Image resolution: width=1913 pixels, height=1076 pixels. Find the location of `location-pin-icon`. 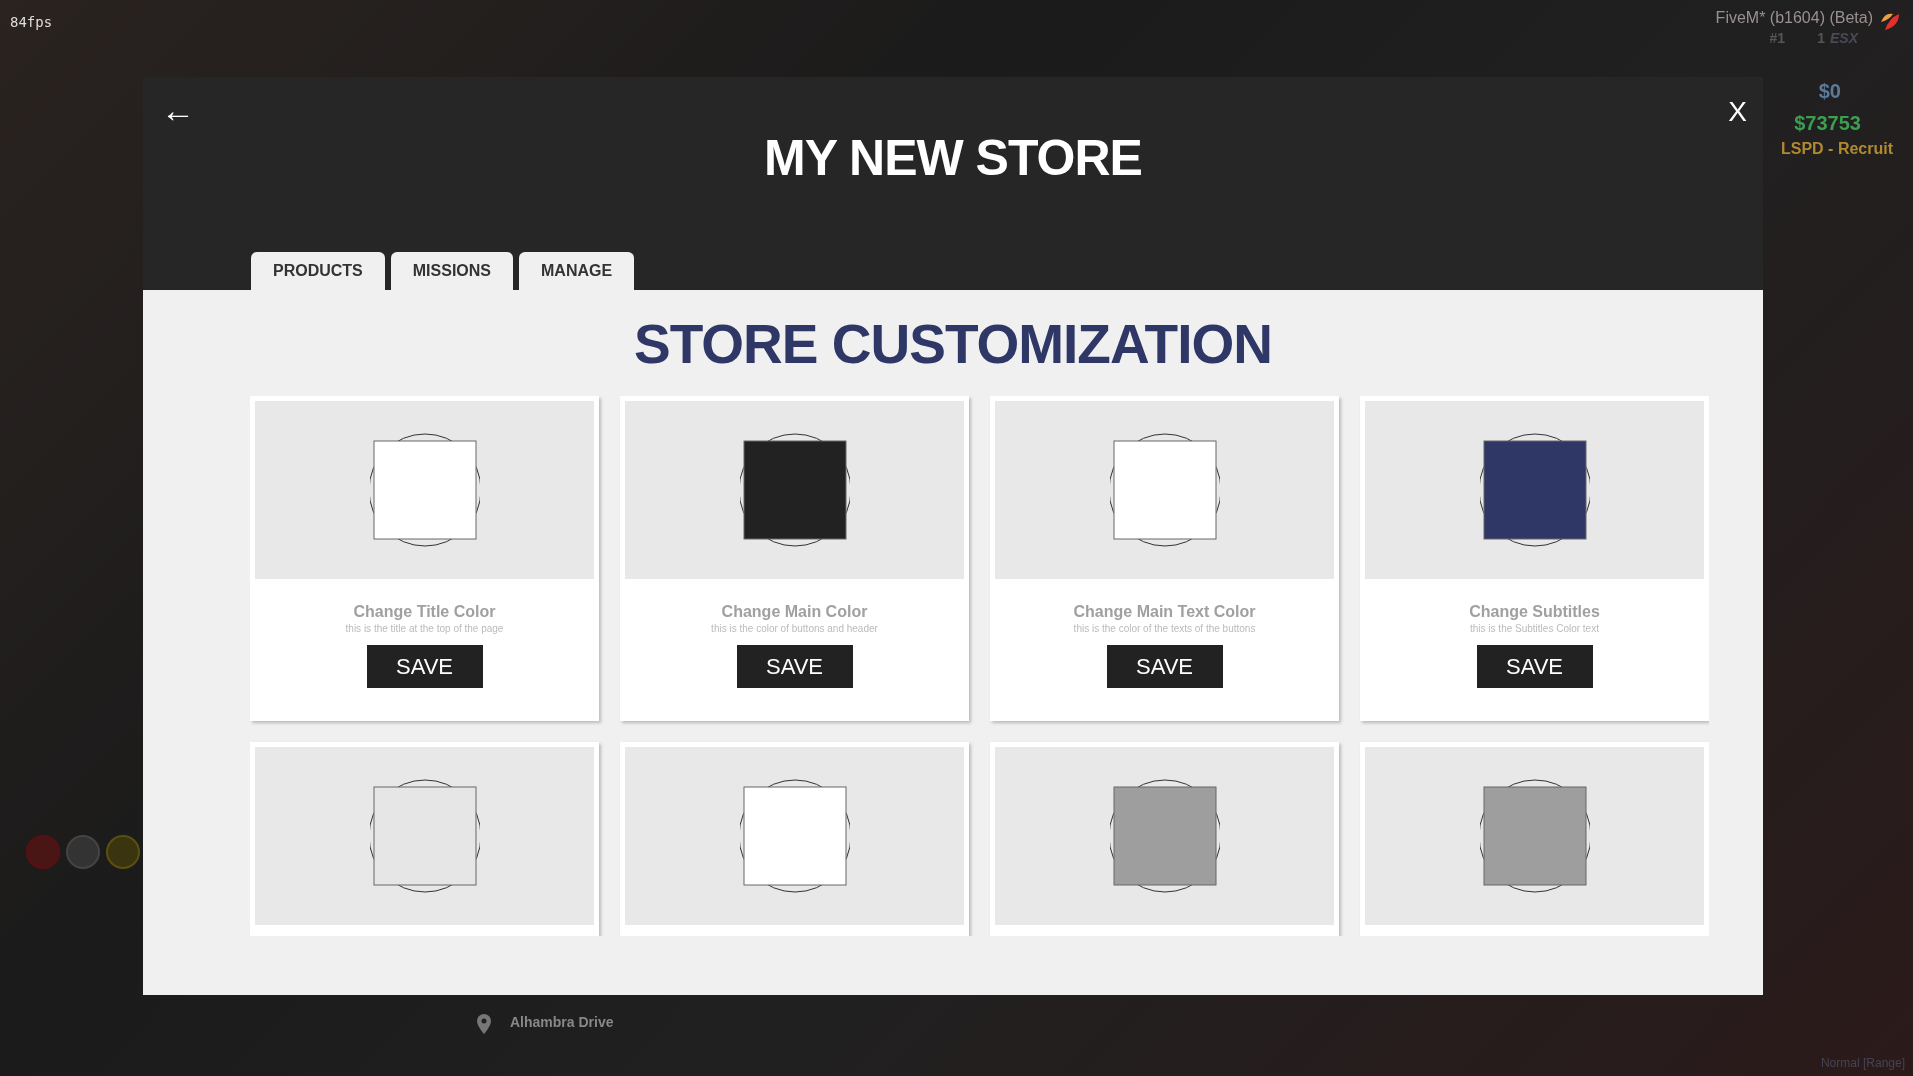

location-pin-icon is located at coordinates (484, 1024).